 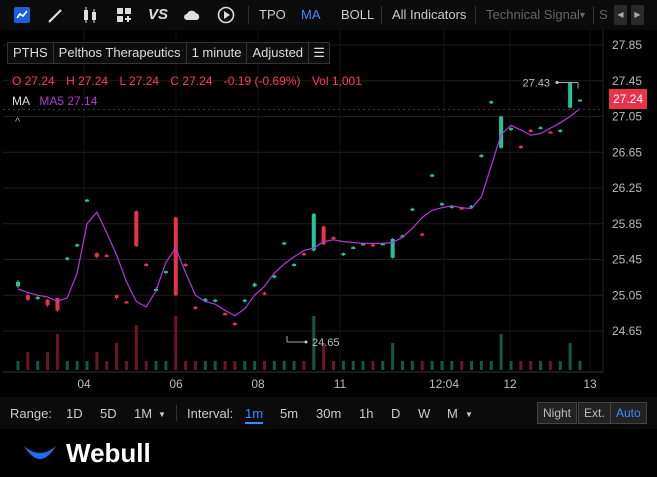 What do you see at coordinates (346, 81) in the screenshot?
I see `volume-value: 1,001` at bounding box center [346, 81].